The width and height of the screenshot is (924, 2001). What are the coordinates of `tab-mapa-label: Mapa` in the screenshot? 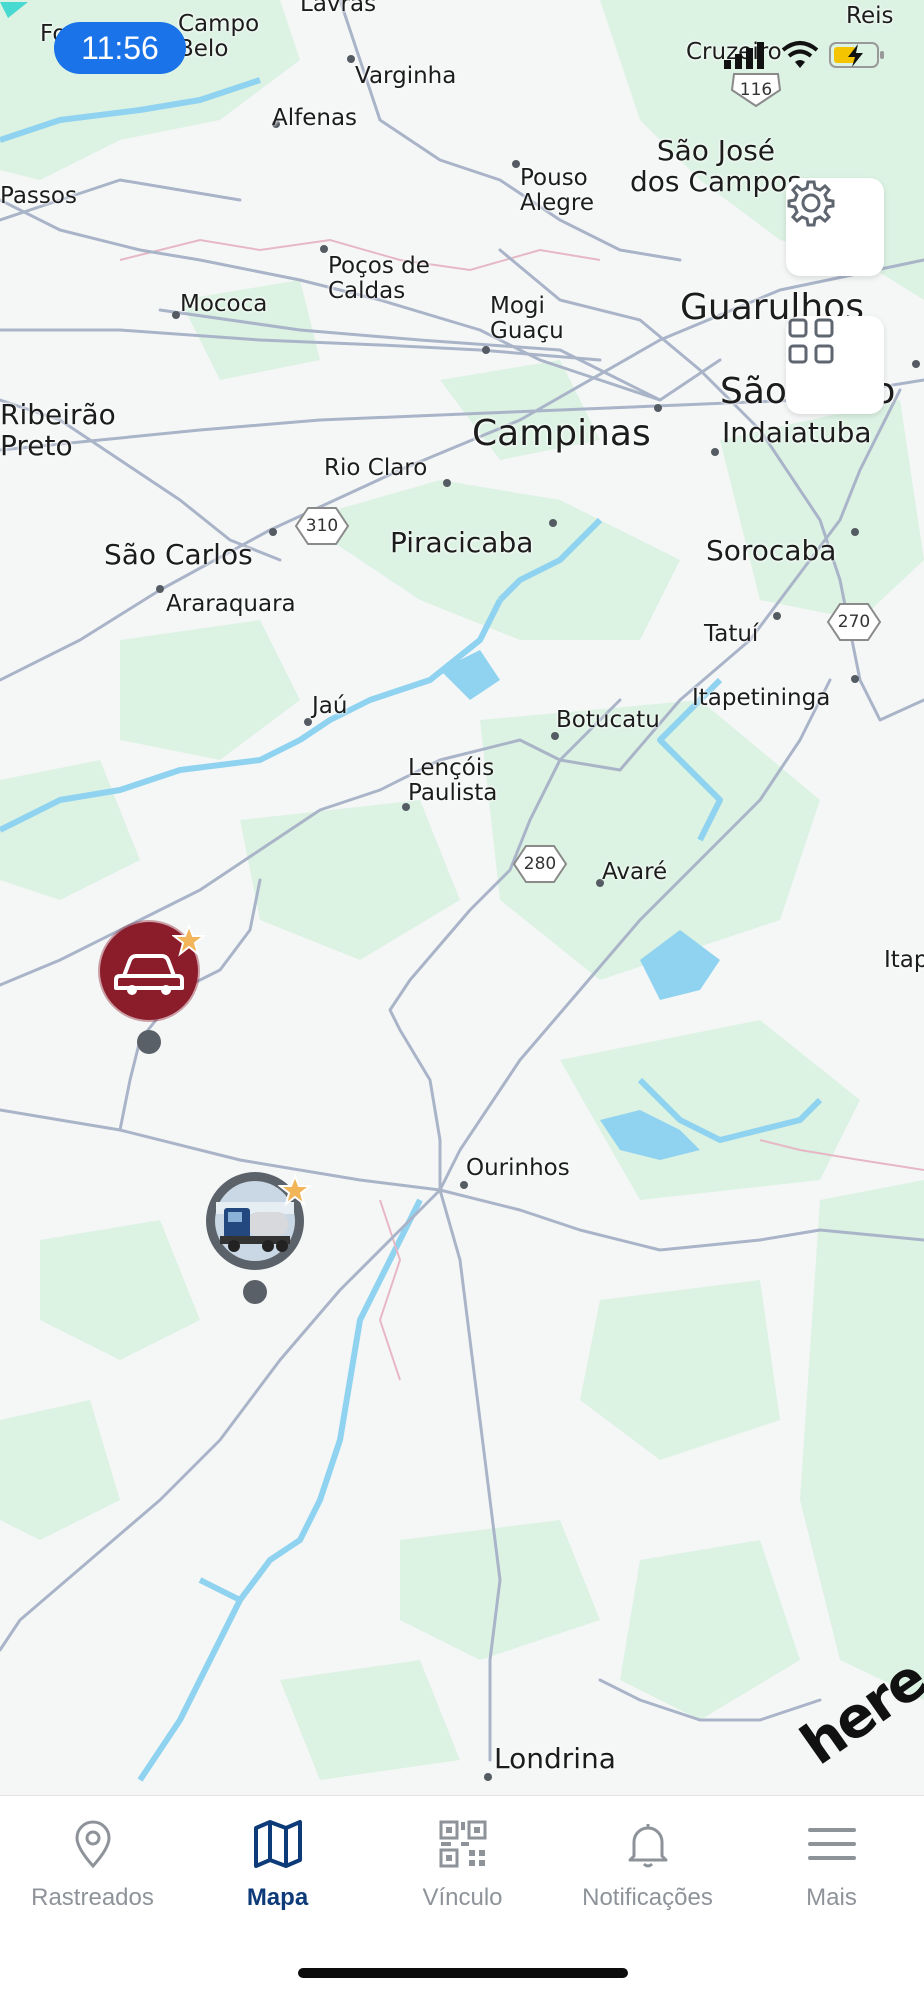 It's located at (277, 1897).